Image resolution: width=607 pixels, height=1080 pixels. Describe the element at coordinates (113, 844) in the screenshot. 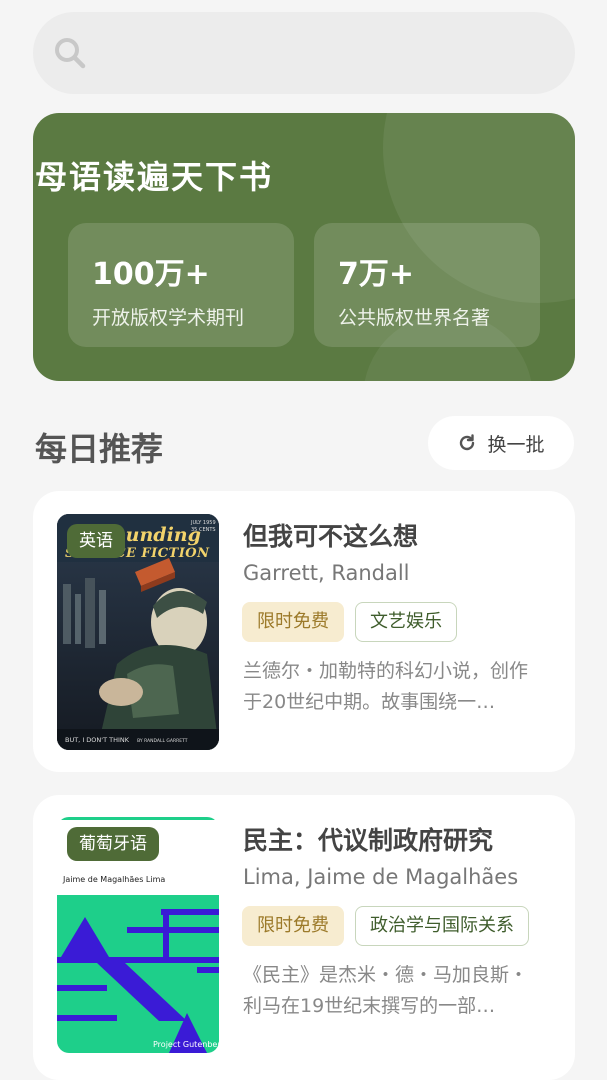

I see `language-badge: 葡萄牙语` at that location.